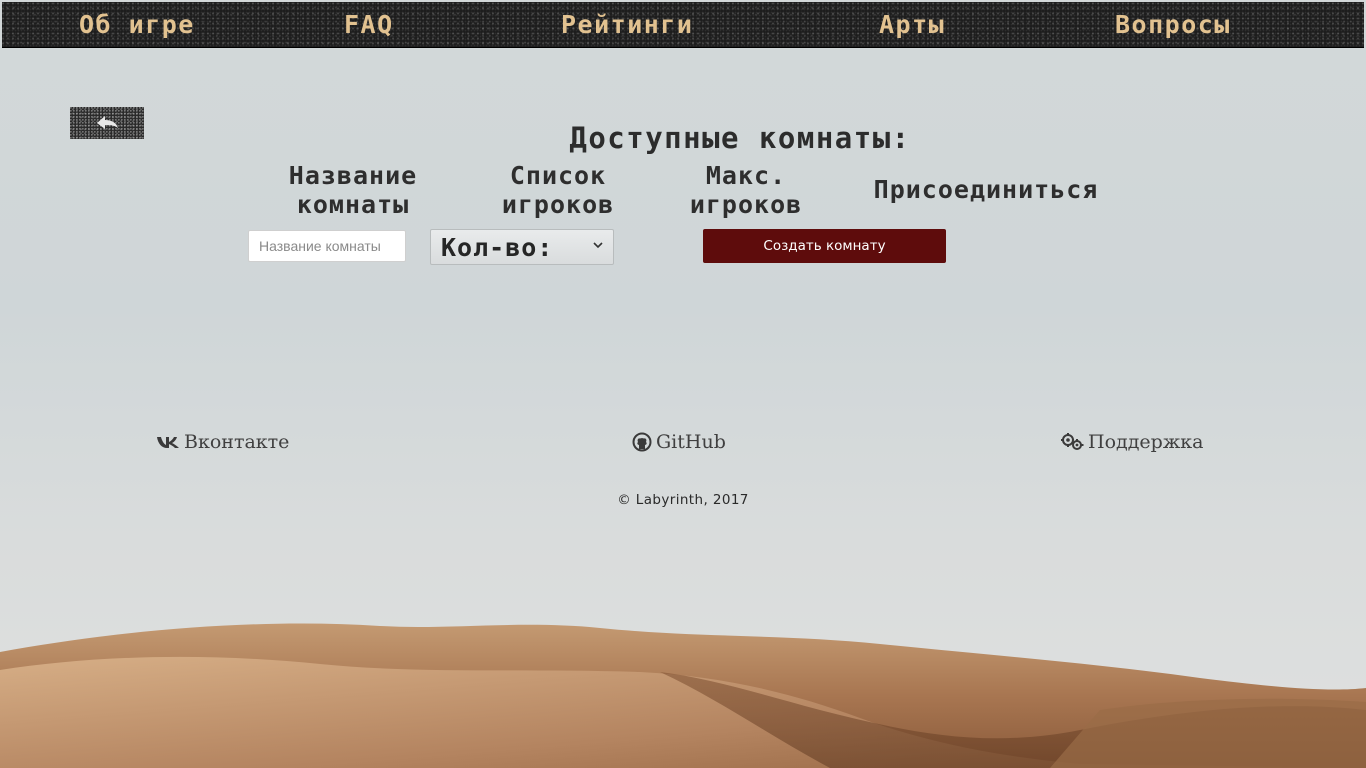 The width and height of the screenshot is (1366, 768). Describe the element at coordinates (598, 245) in the screenshot. I see `chevron-down-icon` at that location.